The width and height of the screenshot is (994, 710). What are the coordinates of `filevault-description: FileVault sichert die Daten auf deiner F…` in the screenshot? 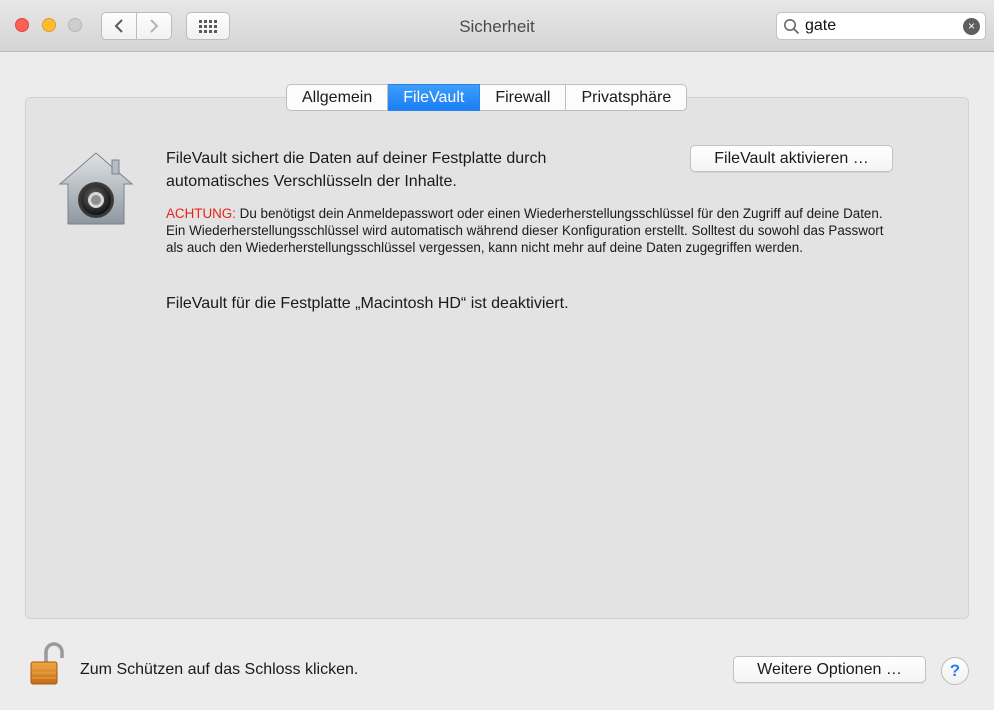 It's located at (356, 170).